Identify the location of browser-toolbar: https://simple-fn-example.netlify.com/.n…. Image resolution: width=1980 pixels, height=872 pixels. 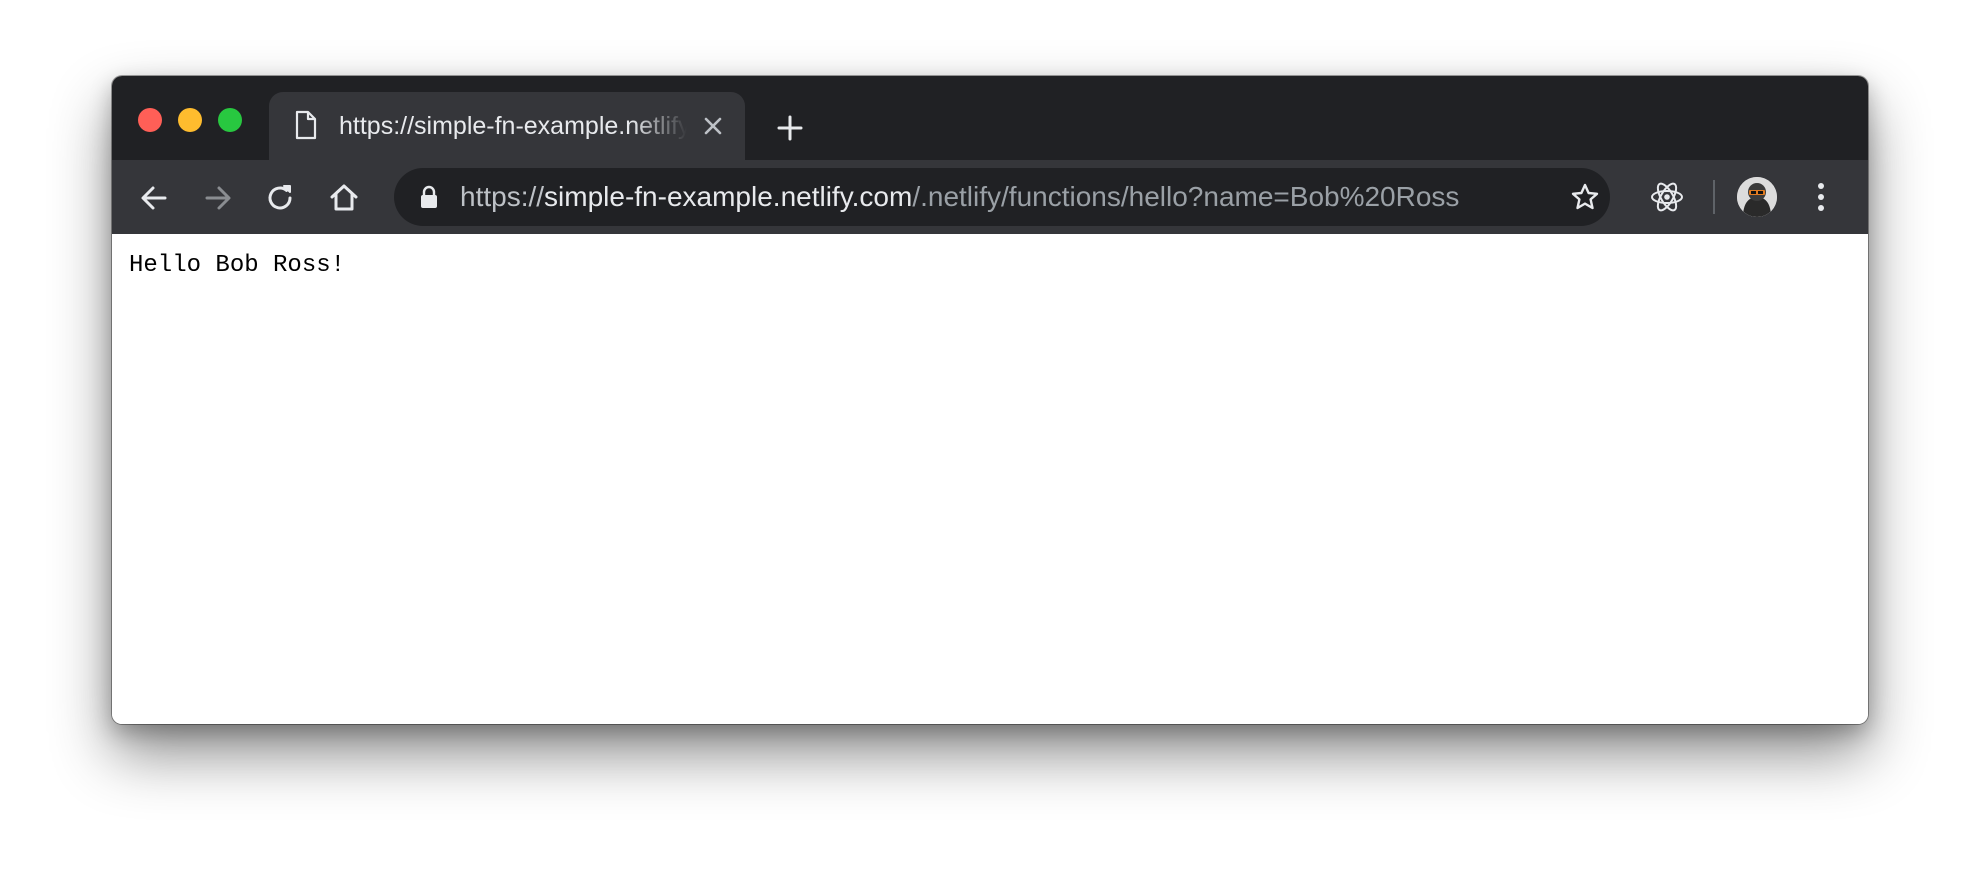
(990, 197).